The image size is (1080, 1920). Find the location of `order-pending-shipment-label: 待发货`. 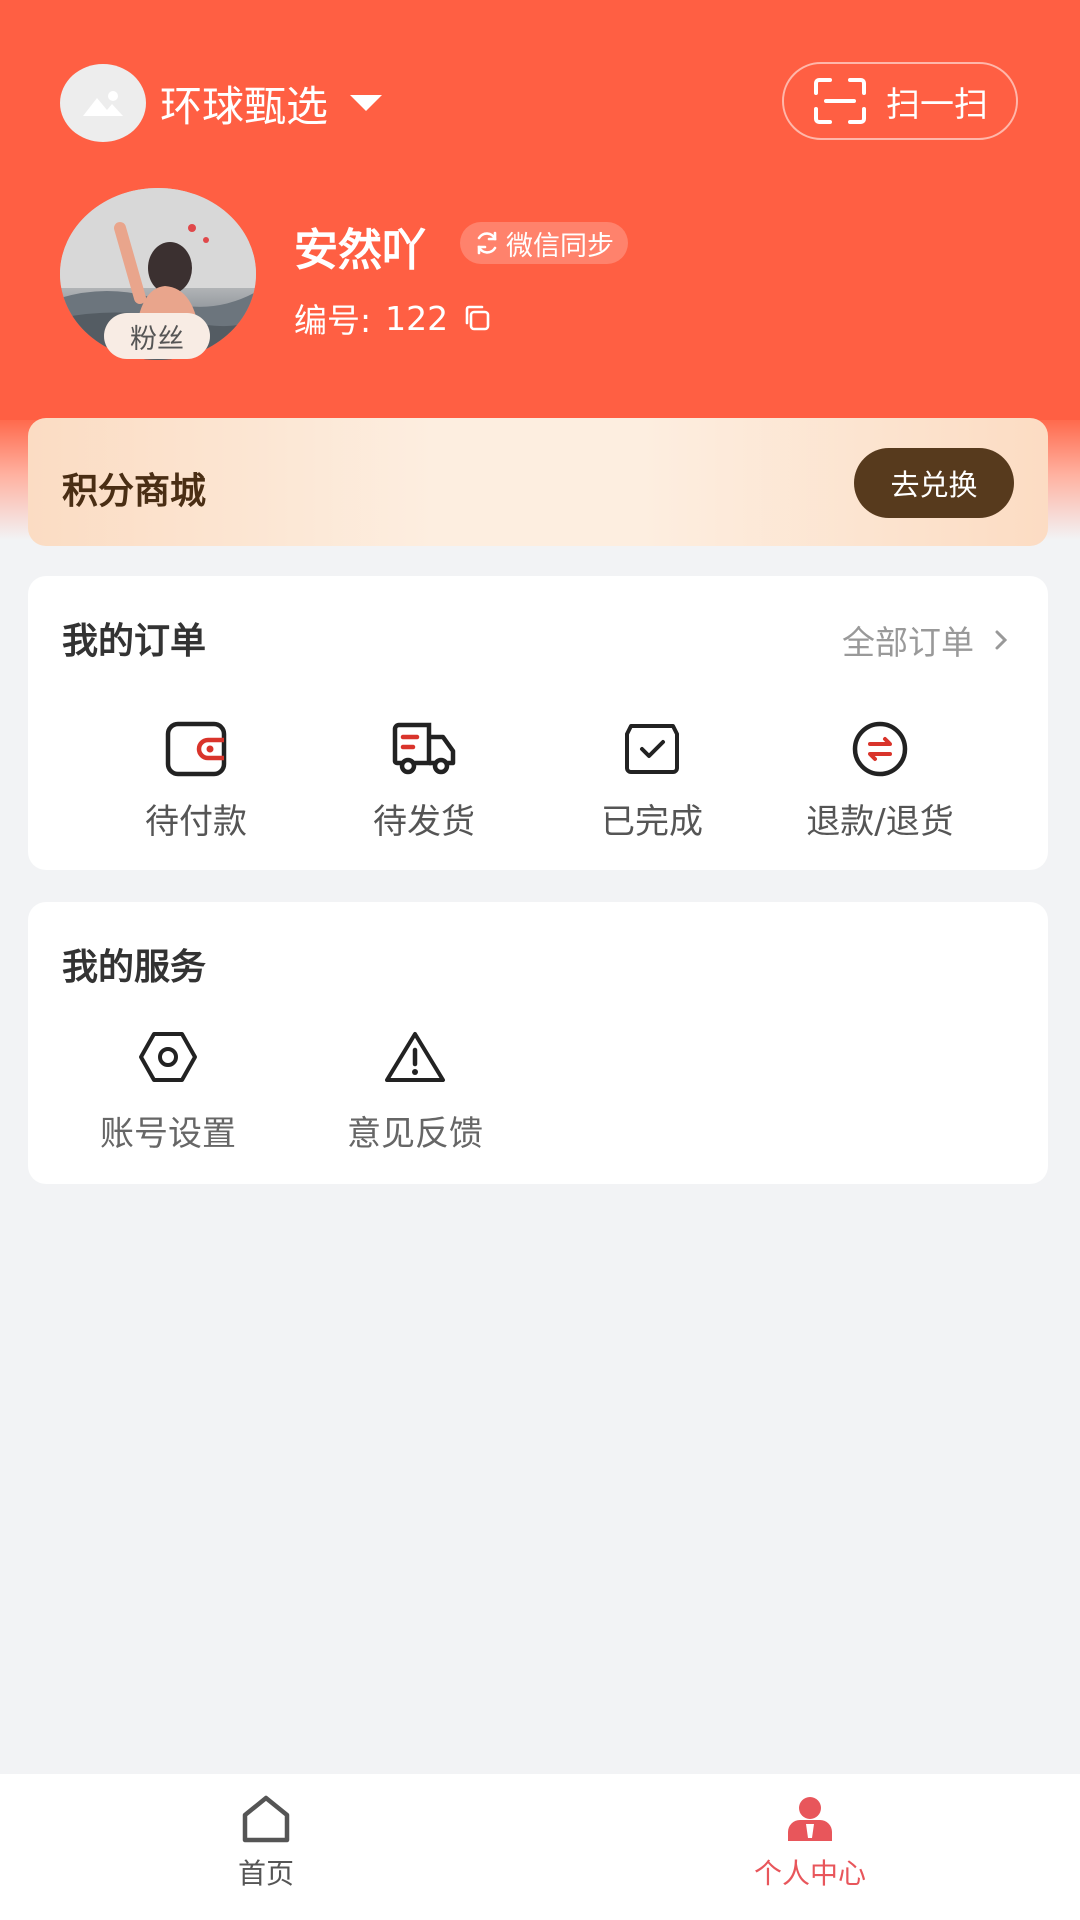

order-pending-shipment-label: 待发货 is located at coordinates (424, 822).